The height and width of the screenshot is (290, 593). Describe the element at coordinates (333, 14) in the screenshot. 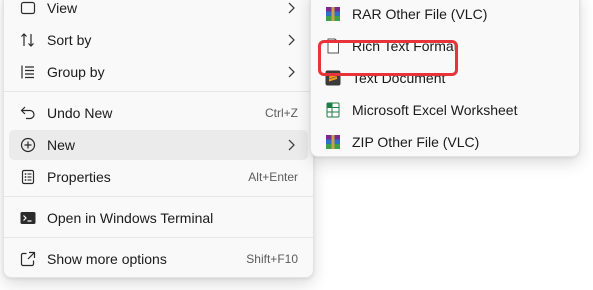

I see `rar-archive-icon` at that location.